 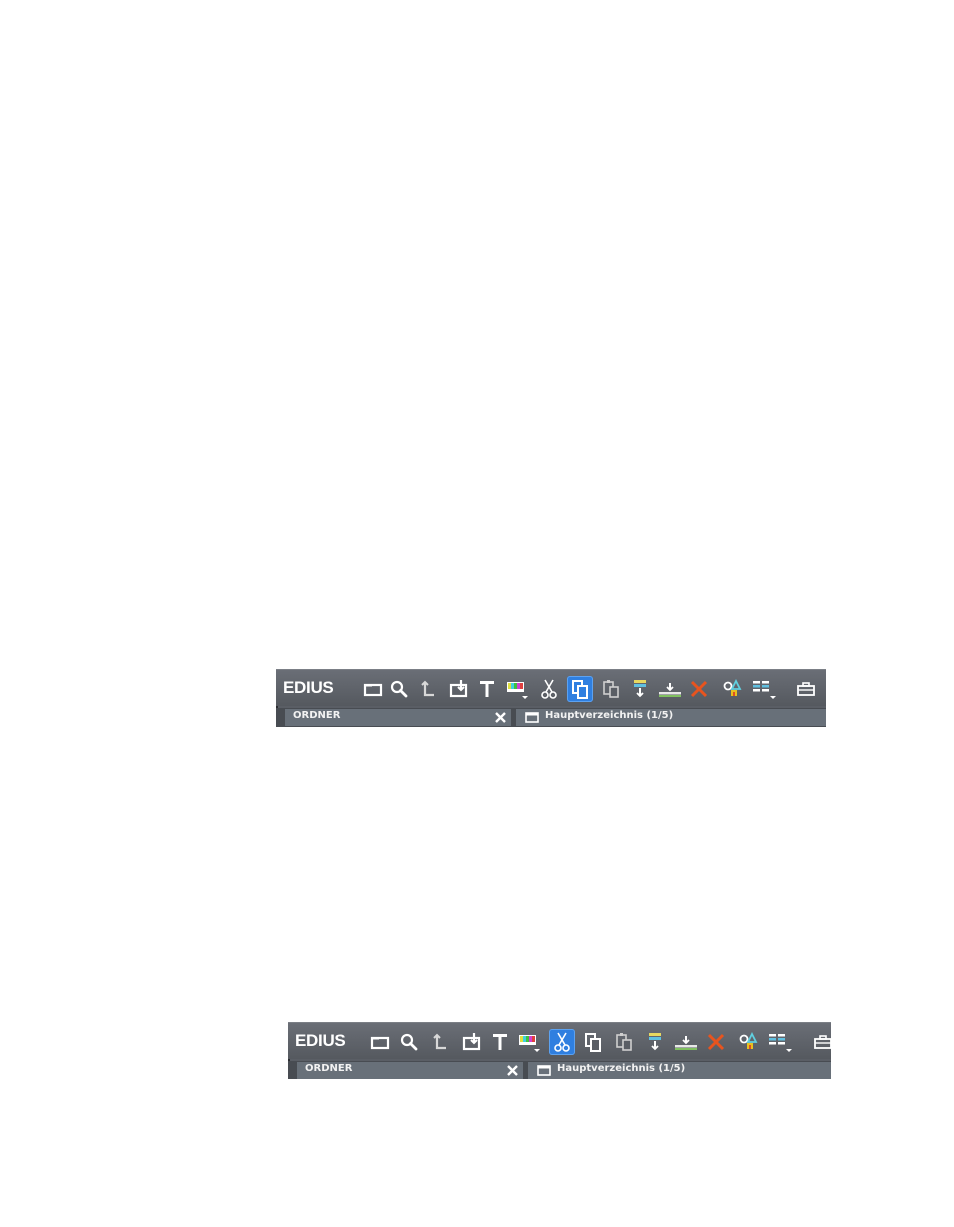 I want to click on edius-bin-window-copy-active: EDIUS ORDNER Hauptverzeichnis (1/5), so click(x=551, y=698).